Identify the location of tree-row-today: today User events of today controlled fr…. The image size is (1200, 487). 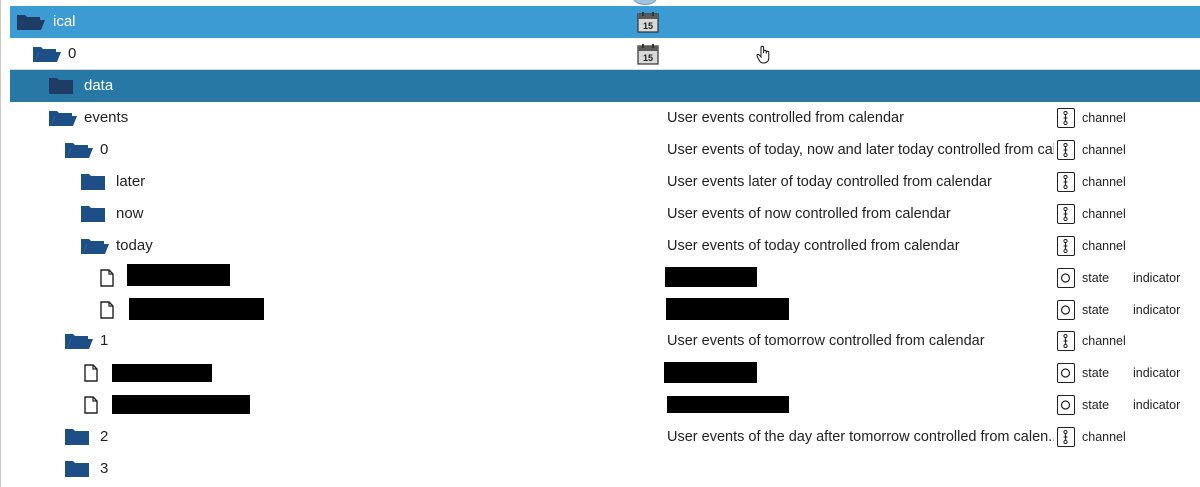
(605, 246).